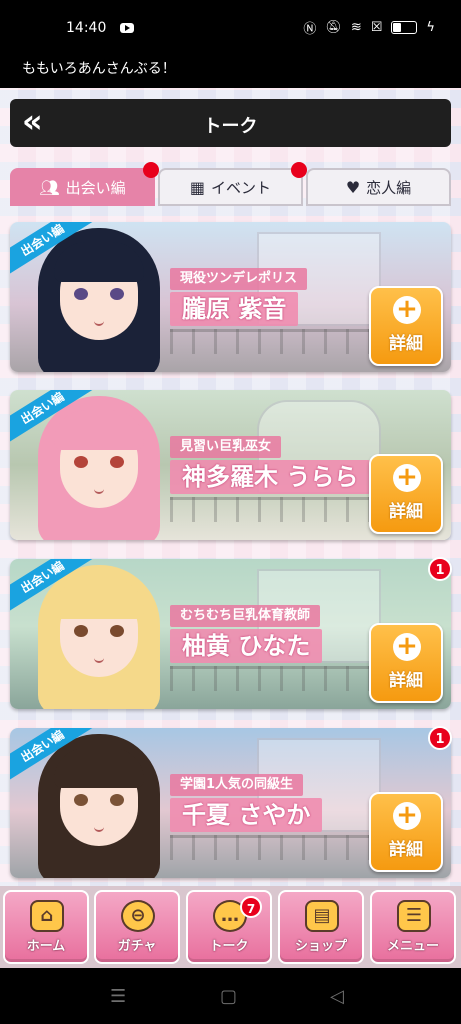 The height and width of the screenshot is (1024, 461). What do you see at coordinates (412, 946) in the screenshot?
I see `nav-label: メニュー` at bounding box center [412, 946].